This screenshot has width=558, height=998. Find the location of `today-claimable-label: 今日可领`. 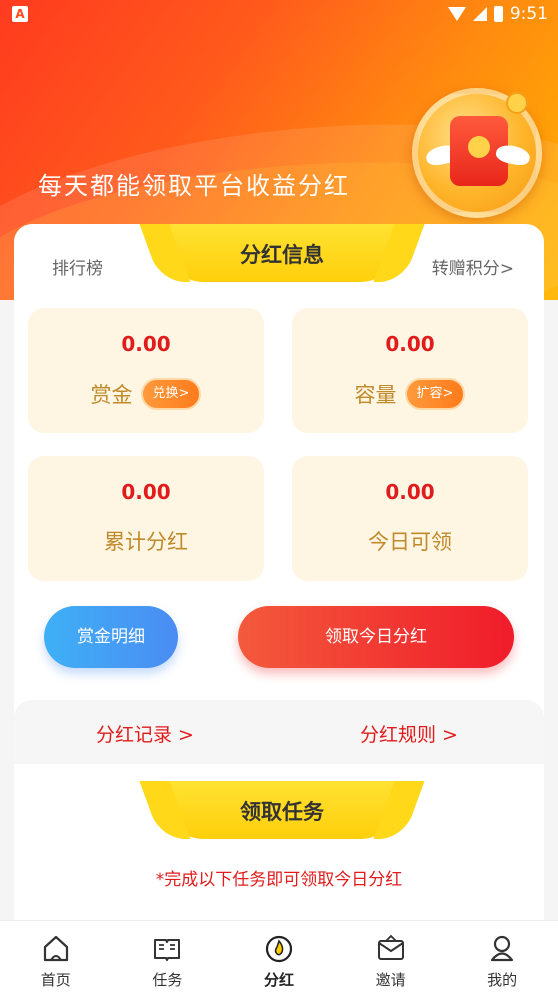

today-claimable-label: 今日可领 is located at coordinates (410, 542).